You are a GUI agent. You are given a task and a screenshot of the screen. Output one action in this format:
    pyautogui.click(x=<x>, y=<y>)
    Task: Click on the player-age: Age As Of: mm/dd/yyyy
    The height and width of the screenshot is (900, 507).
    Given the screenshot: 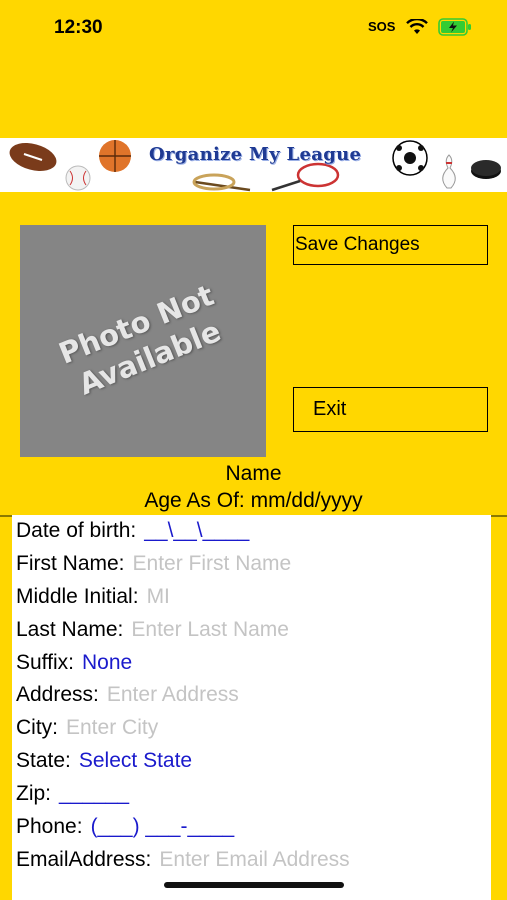 What is the action you would take?
    pyautogui.click(x=253, y=500)
    